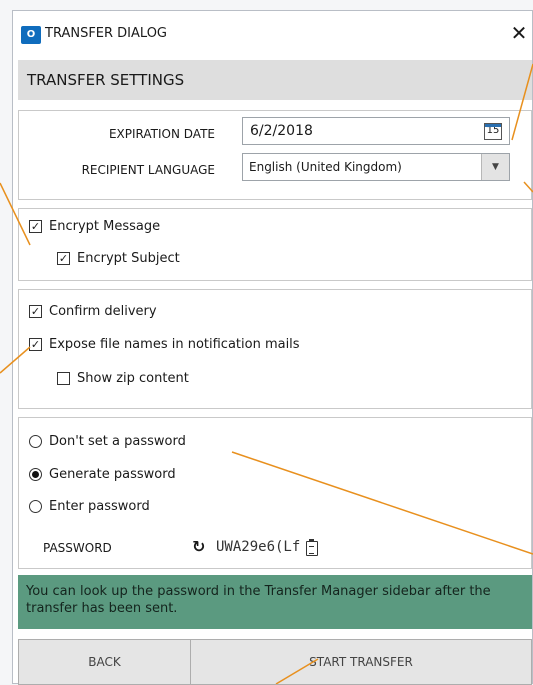 The width and height of the screenshot is (533, 685). What do you see at coordinates (148, 170) in the screenshot?
I see `recipient-language-label: RECIPIENT LANGUAGE` at bounding box center [148, 170].